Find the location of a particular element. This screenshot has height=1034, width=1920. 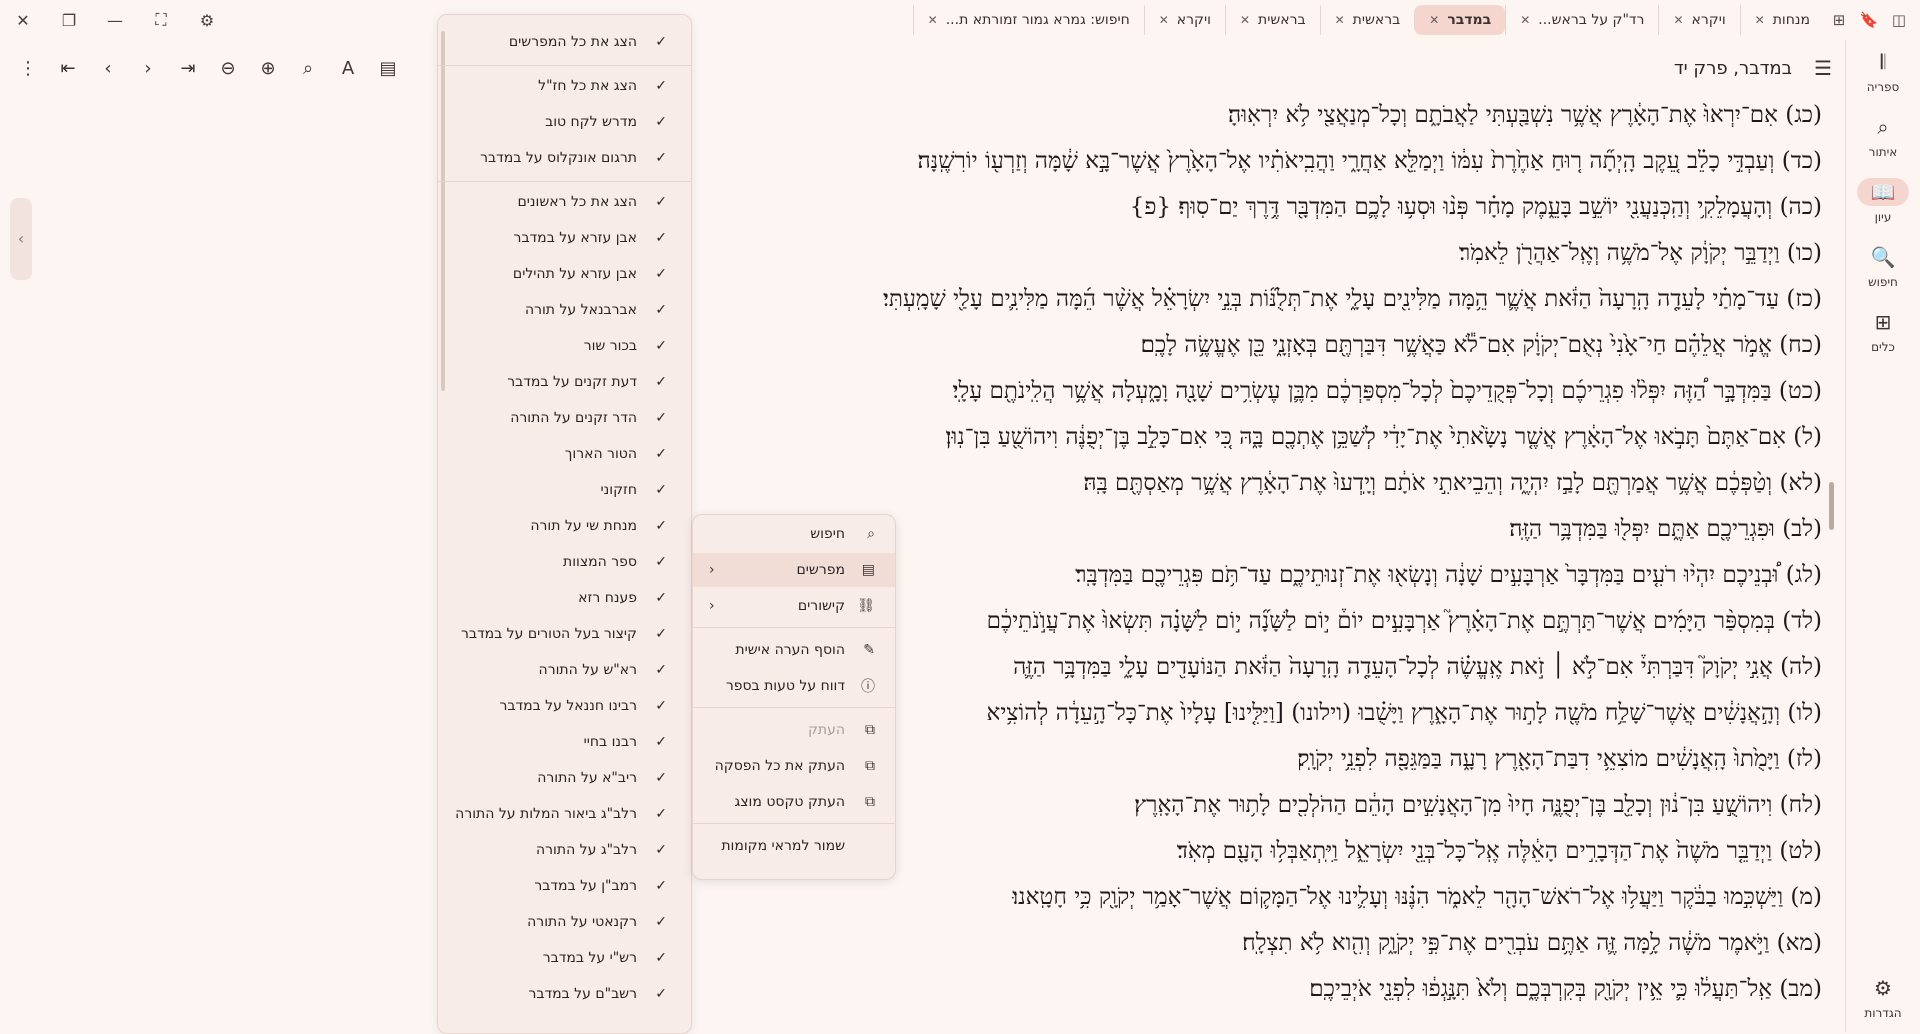

panel-toggle-icon: ▤ is located at coordinates (388, 68).